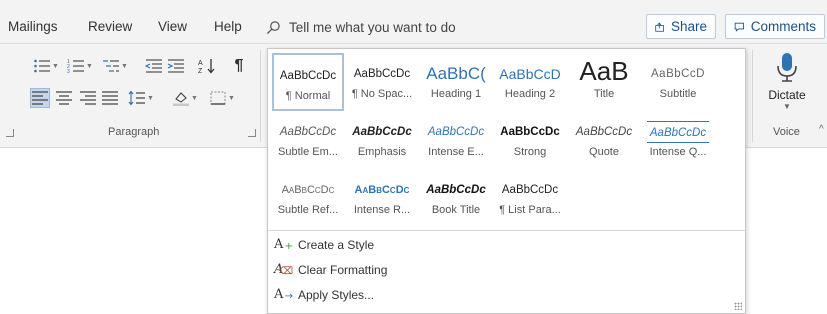 The height and width of the screenshot is (314, 827). What do you see at coordinates (739, 27) in the screenshot?
I see `comment-icon` at bounding box center [739, 27].